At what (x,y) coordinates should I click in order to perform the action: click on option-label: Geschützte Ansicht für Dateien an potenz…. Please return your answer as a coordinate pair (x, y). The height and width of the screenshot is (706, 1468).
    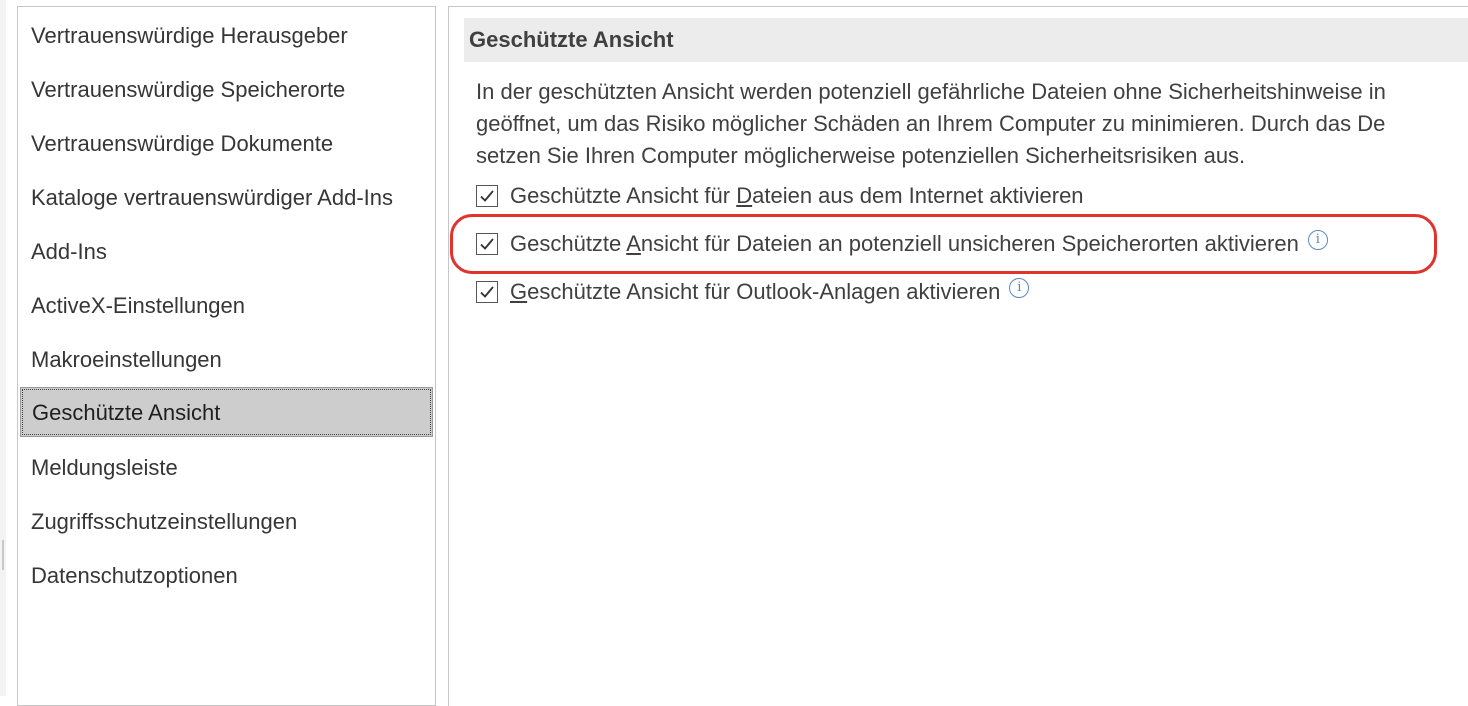
    Looking at the image, I should click on (904, 243).